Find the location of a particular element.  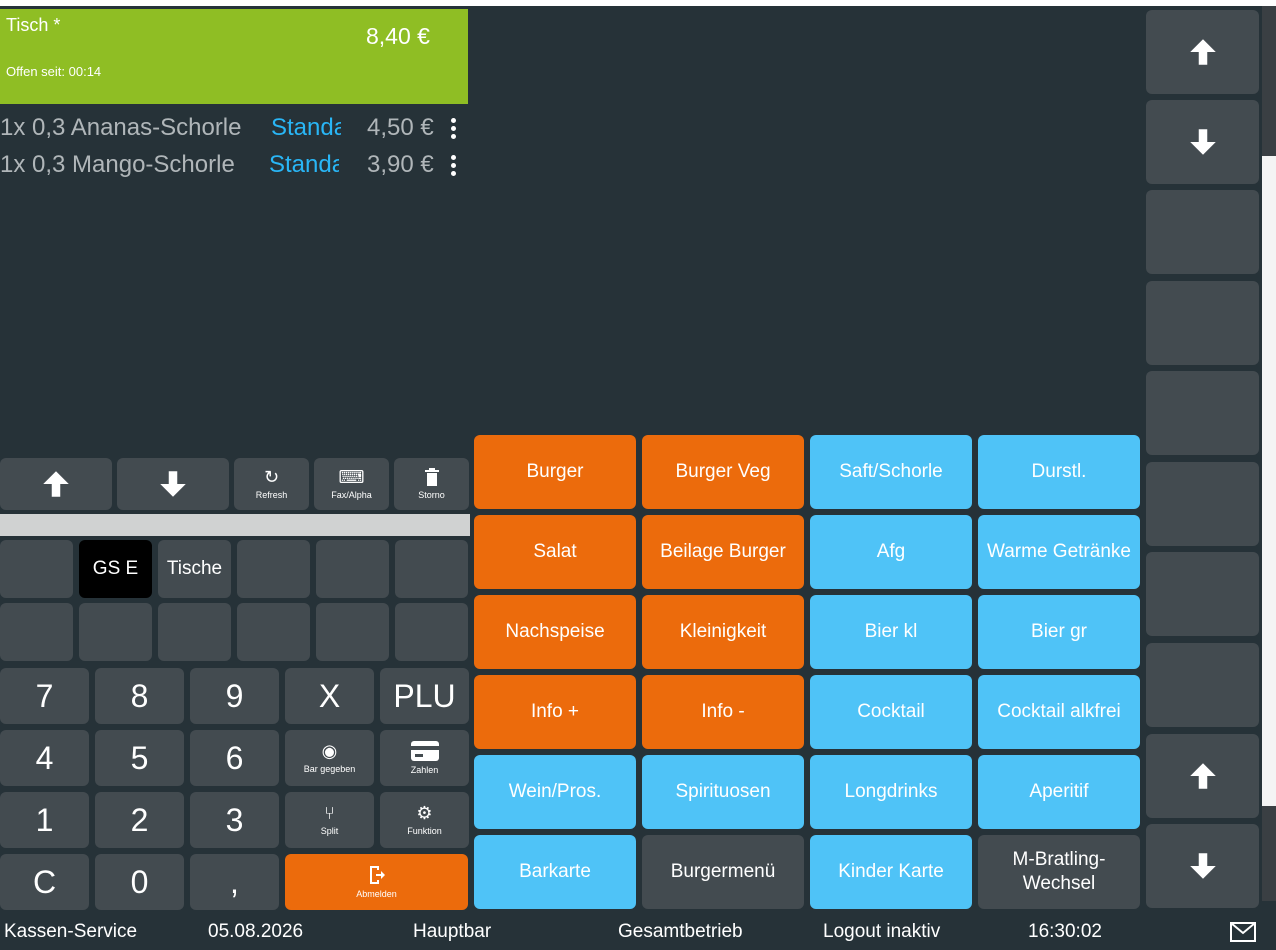

category-bier-gr: Bier gr is located at coordinates (1059, 632).